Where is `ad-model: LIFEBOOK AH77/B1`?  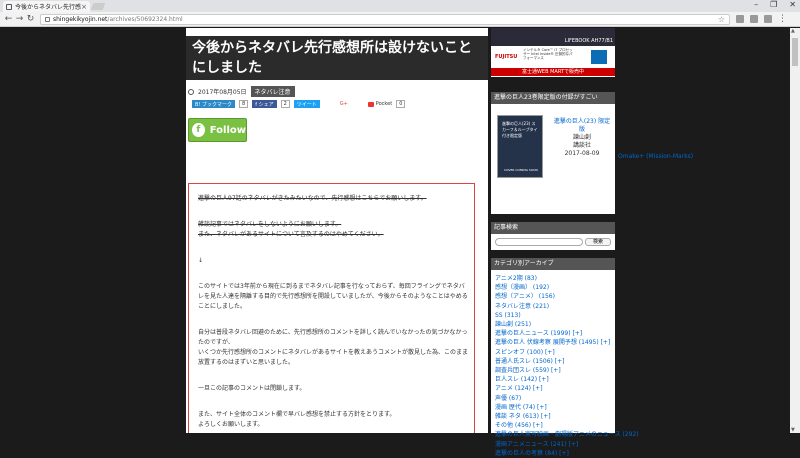 ad-model: LIFEBOOK AH77/B1 is located at coordinates (588, 41).